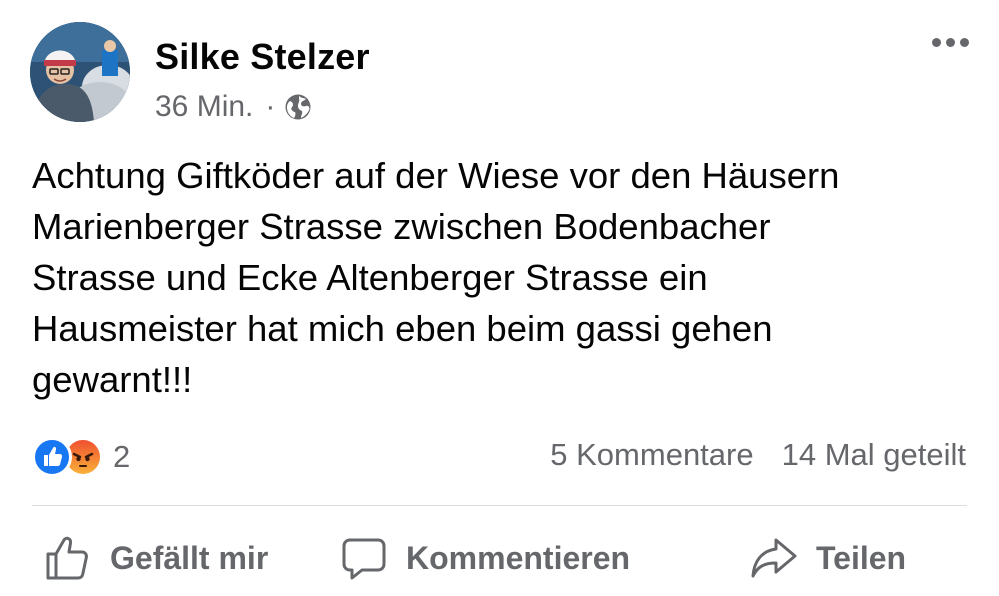 The height and width of the screenshot is (596, 999). I want to click on action-bar: Gefällt mir Kommentieren Teilen, so click(499, 558).